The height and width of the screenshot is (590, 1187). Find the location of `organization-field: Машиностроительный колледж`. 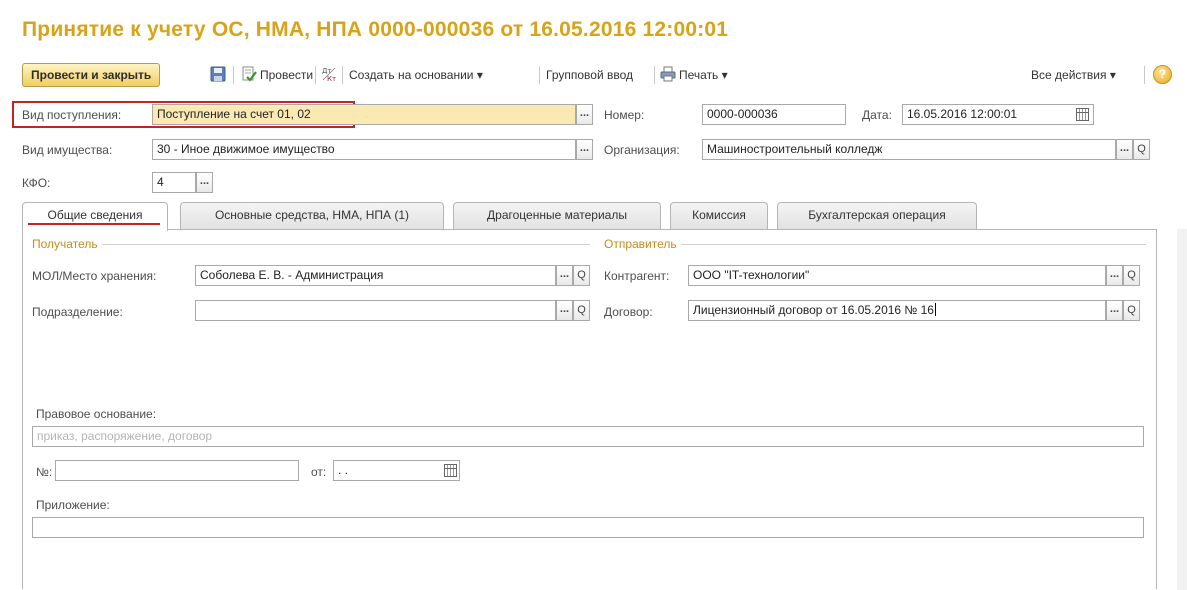

organization-field: Машиностроительный колледж is located at coordinates (909, 149).